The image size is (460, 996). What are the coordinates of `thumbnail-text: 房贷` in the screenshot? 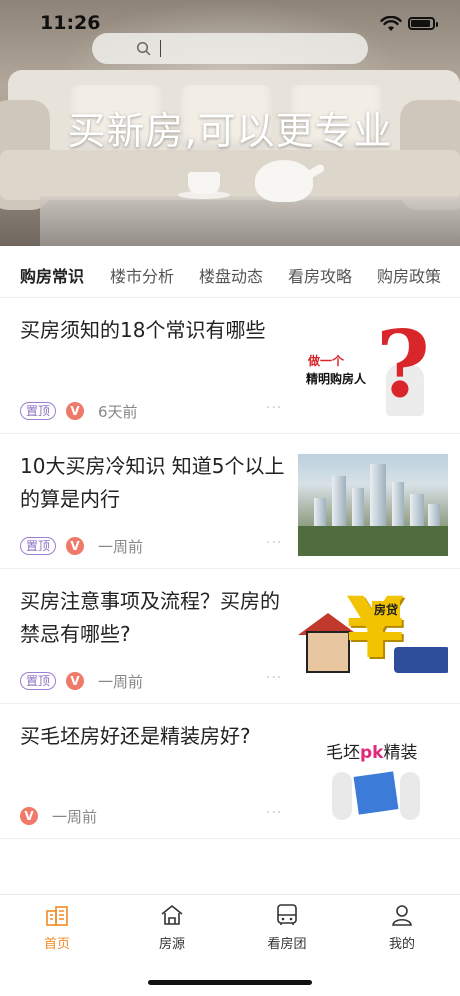 It's located at (386, 609).